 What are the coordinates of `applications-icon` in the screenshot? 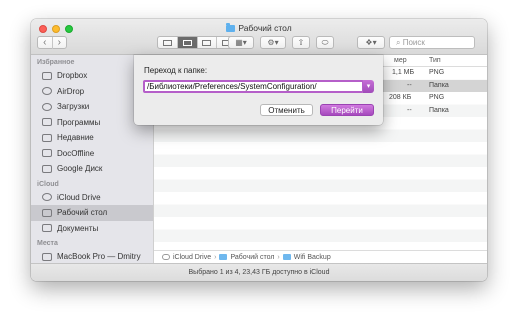 It's located at (47, 122).